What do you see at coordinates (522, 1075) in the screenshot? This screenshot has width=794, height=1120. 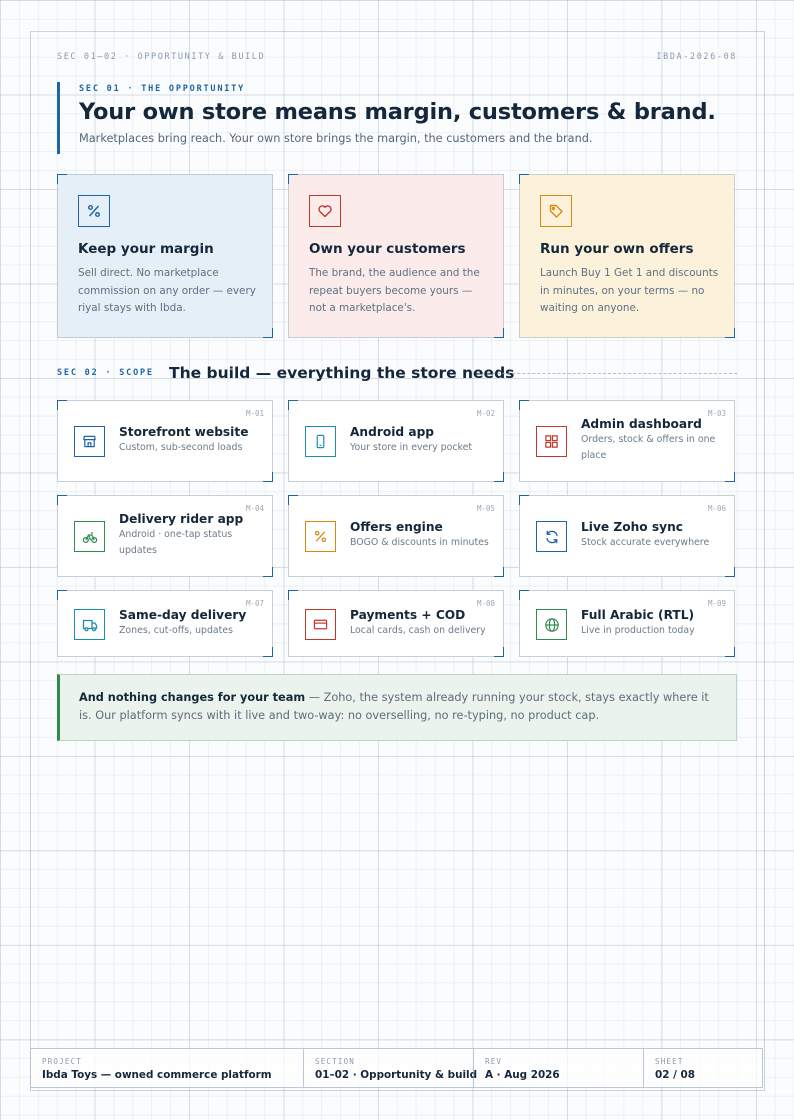 I see `field-value: A · Aug 2026` at bounding box center [522, 1075].